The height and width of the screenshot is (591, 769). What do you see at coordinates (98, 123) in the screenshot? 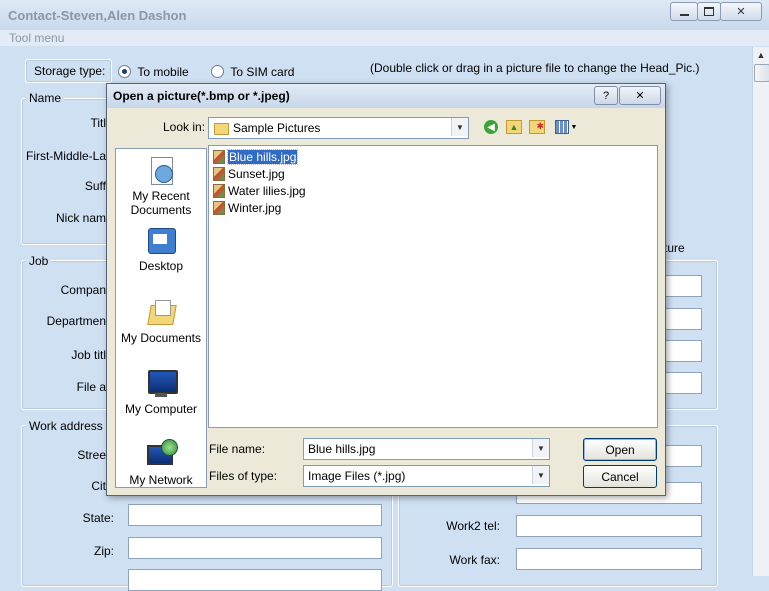
I see `title-label: Titl` at bounding box center [98, 123].